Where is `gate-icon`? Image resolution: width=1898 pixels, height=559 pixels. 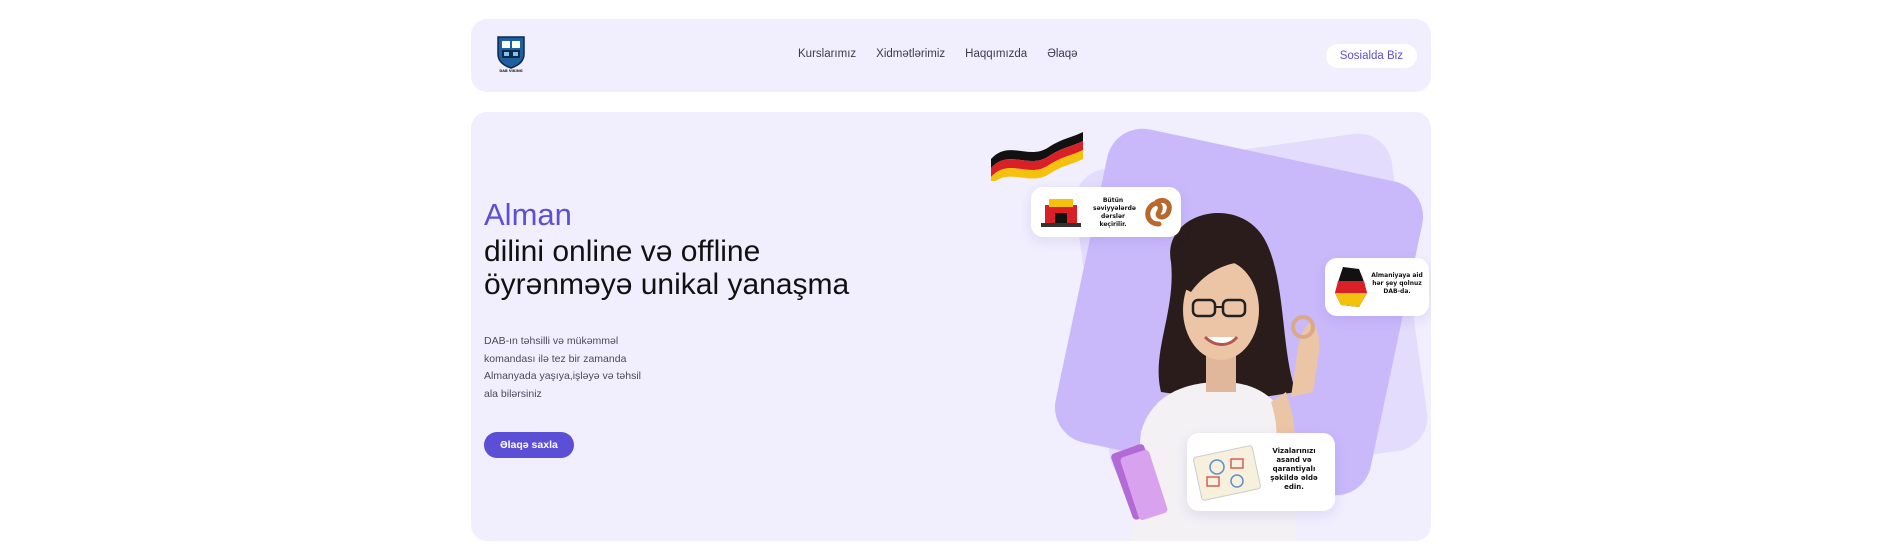
gate-icon is located at coordinates (1061, 213).